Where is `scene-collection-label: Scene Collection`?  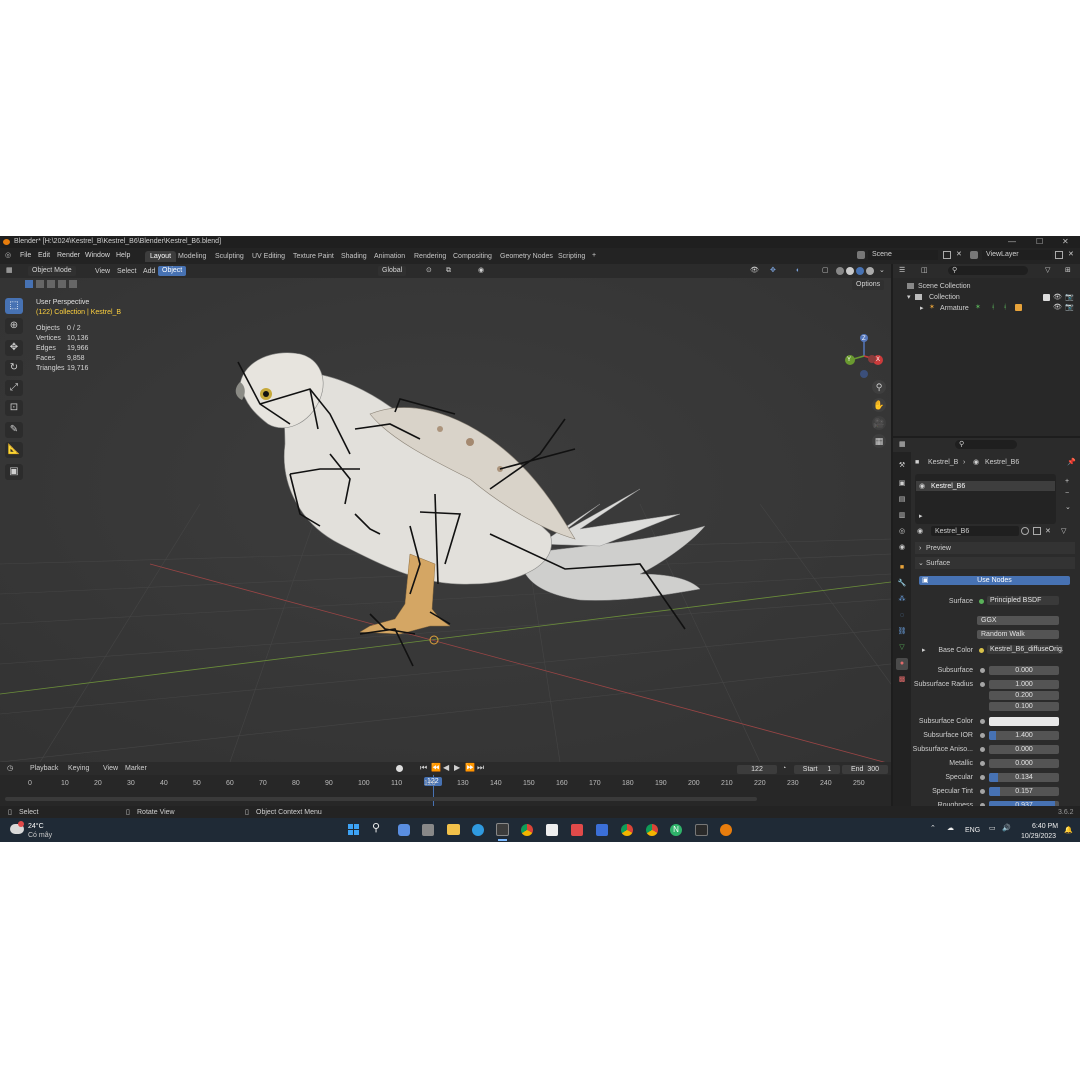
scene-collection-label: Scene Collection is located at coordinates (944, 286).